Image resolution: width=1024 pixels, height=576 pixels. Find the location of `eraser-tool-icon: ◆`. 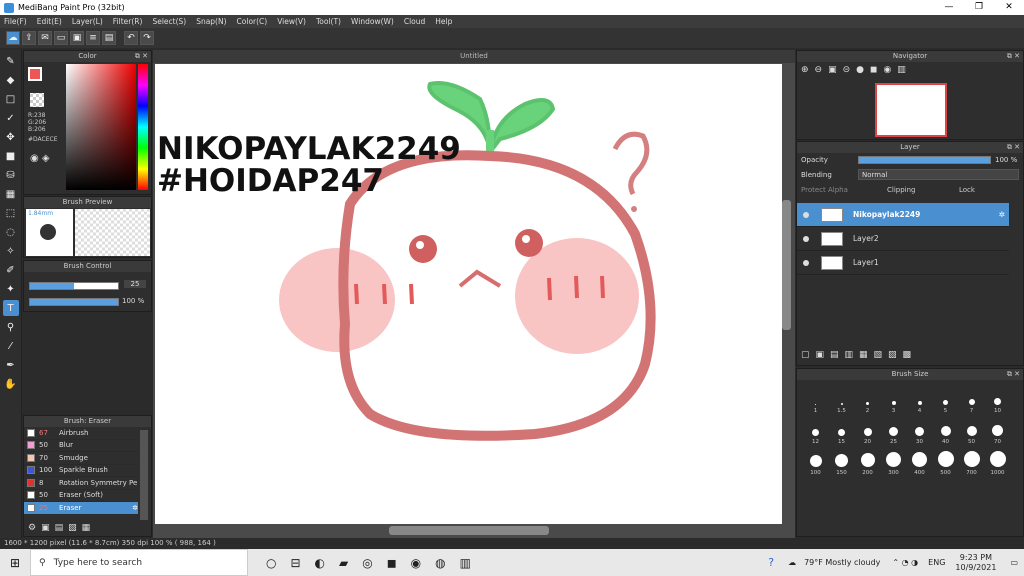

eraser-tool-icon: ◆ is located at coordinates (11, 80).